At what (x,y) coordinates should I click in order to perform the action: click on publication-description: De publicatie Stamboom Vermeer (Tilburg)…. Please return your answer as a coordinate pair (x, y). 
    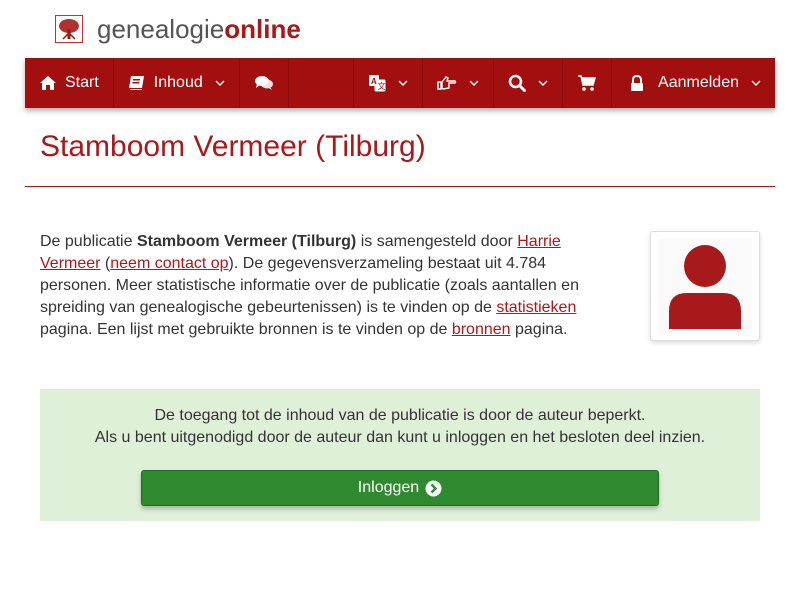
    Looking at the image, I should click on (320, 286).